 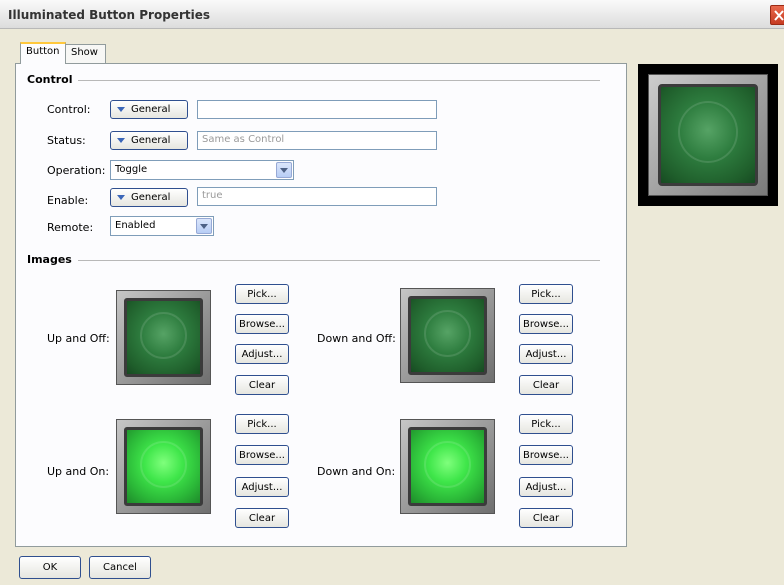 What do you see at coordinates (317, 140) in the screenshot?
I see `status-field: Same as Control` at bounding box center [317, 140].